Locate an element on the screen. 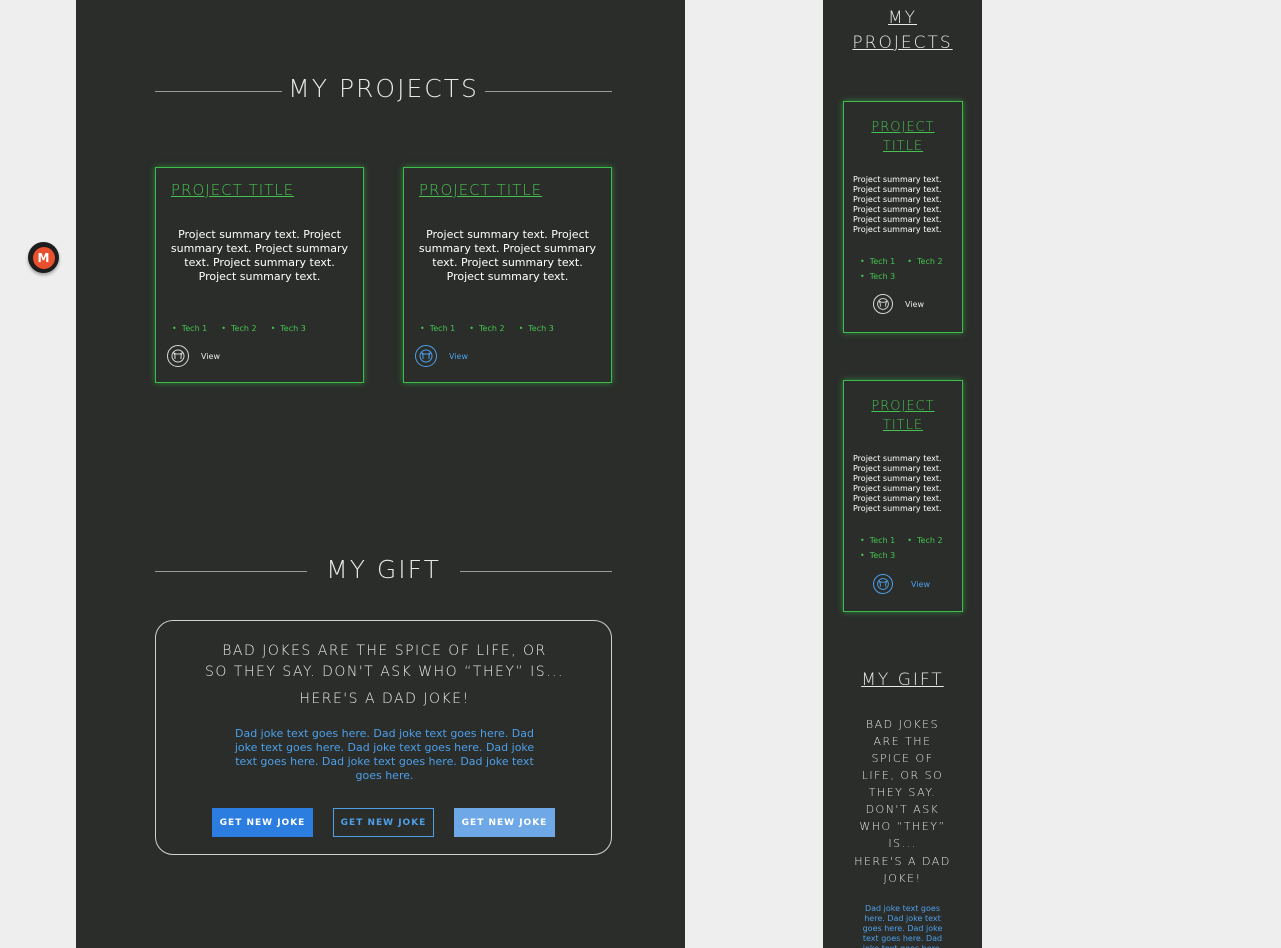 This screenshot has height=948, width=1281. m-badge-letter: M is located at coordinates (43, 257).